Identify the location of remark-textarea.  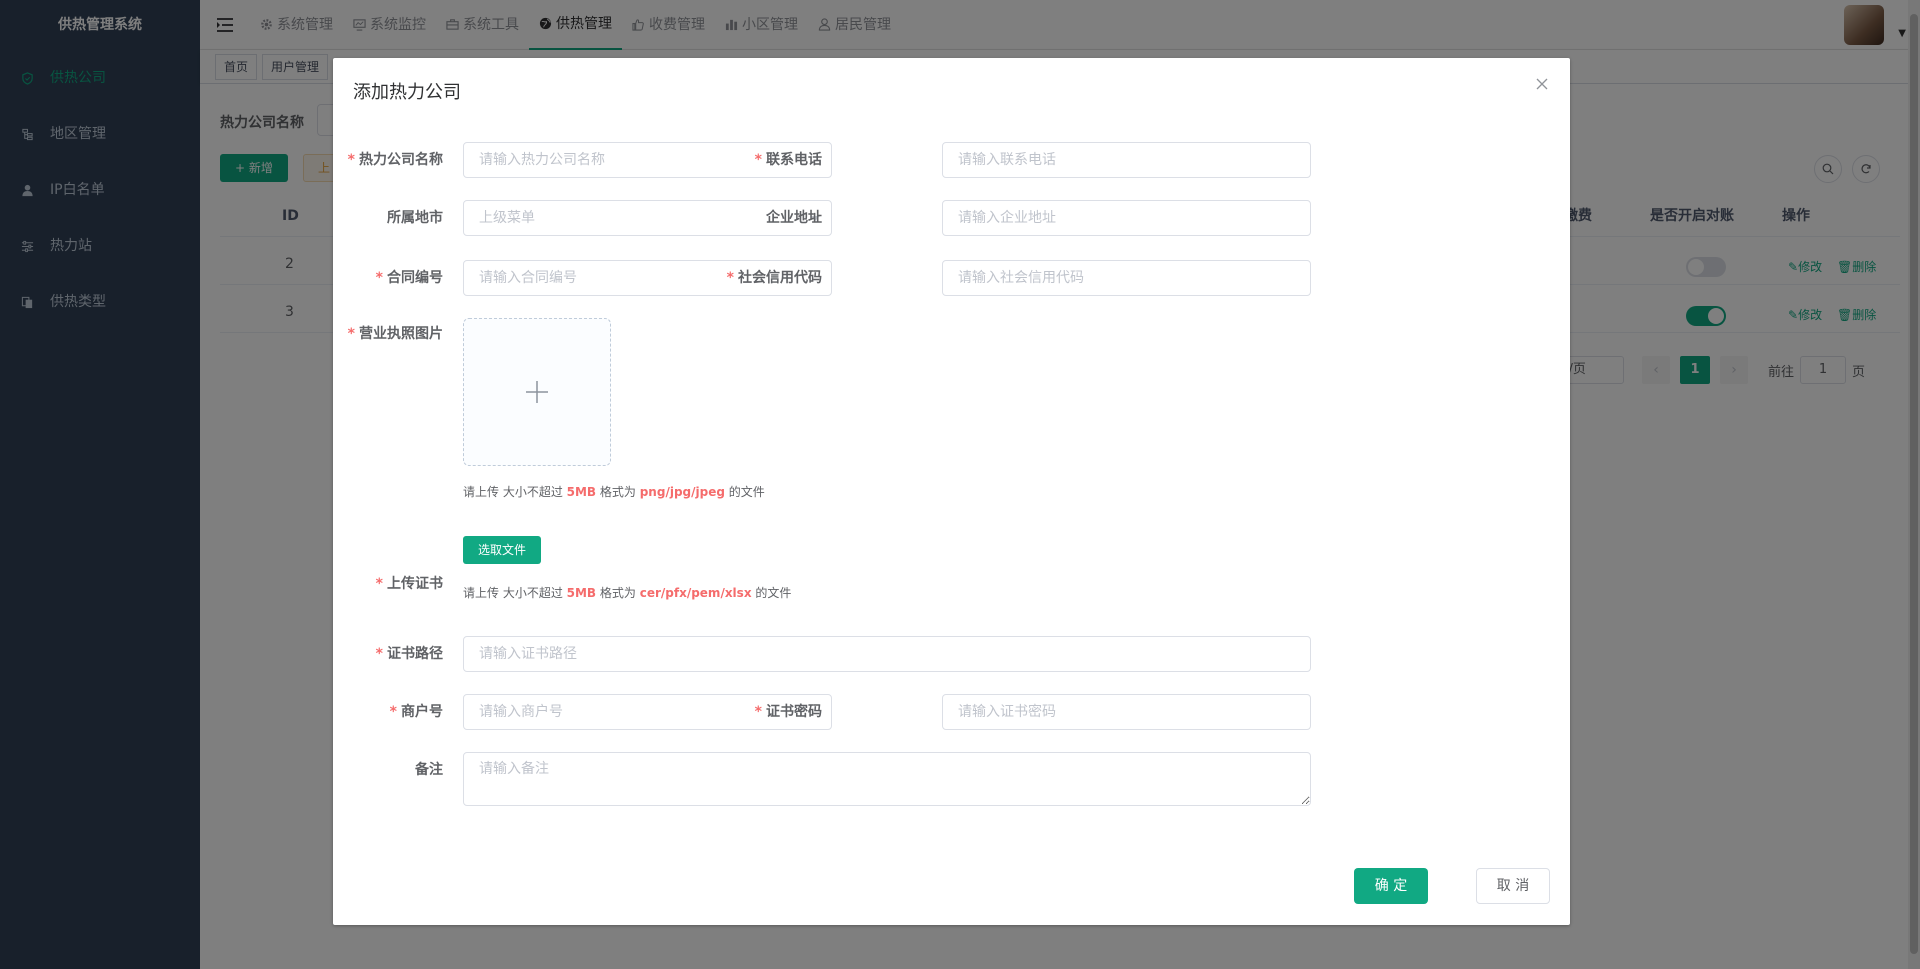
(887, 779).